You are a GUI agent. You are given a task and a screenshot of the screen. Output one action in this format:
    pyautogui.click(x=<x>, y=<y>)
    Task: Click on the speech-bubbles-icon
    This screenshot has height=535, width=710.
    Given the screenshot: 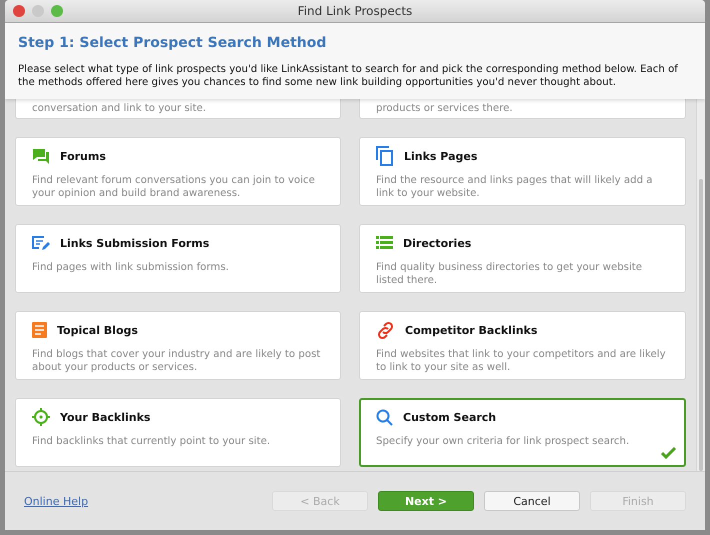 What is the action you would take?
    pyautogui.click(x=41, y=156)
    